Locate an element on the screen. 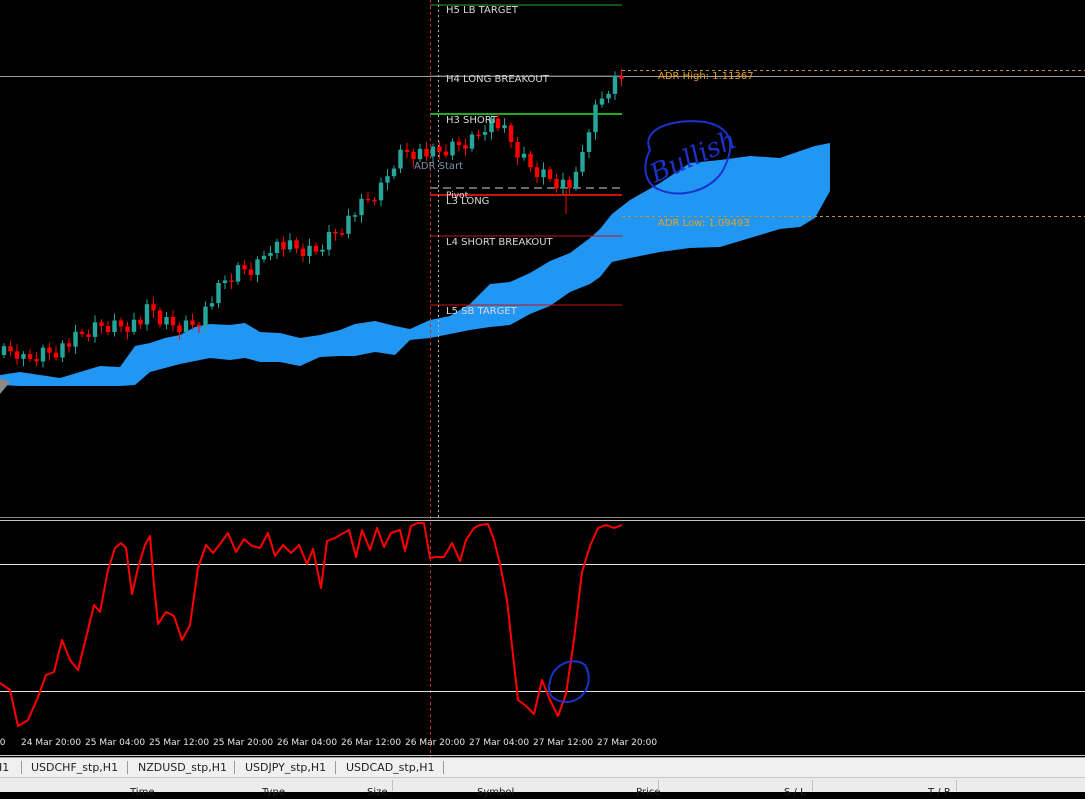  h5-level-label: H5 LB TARGET is located at coordinates (482, 10).